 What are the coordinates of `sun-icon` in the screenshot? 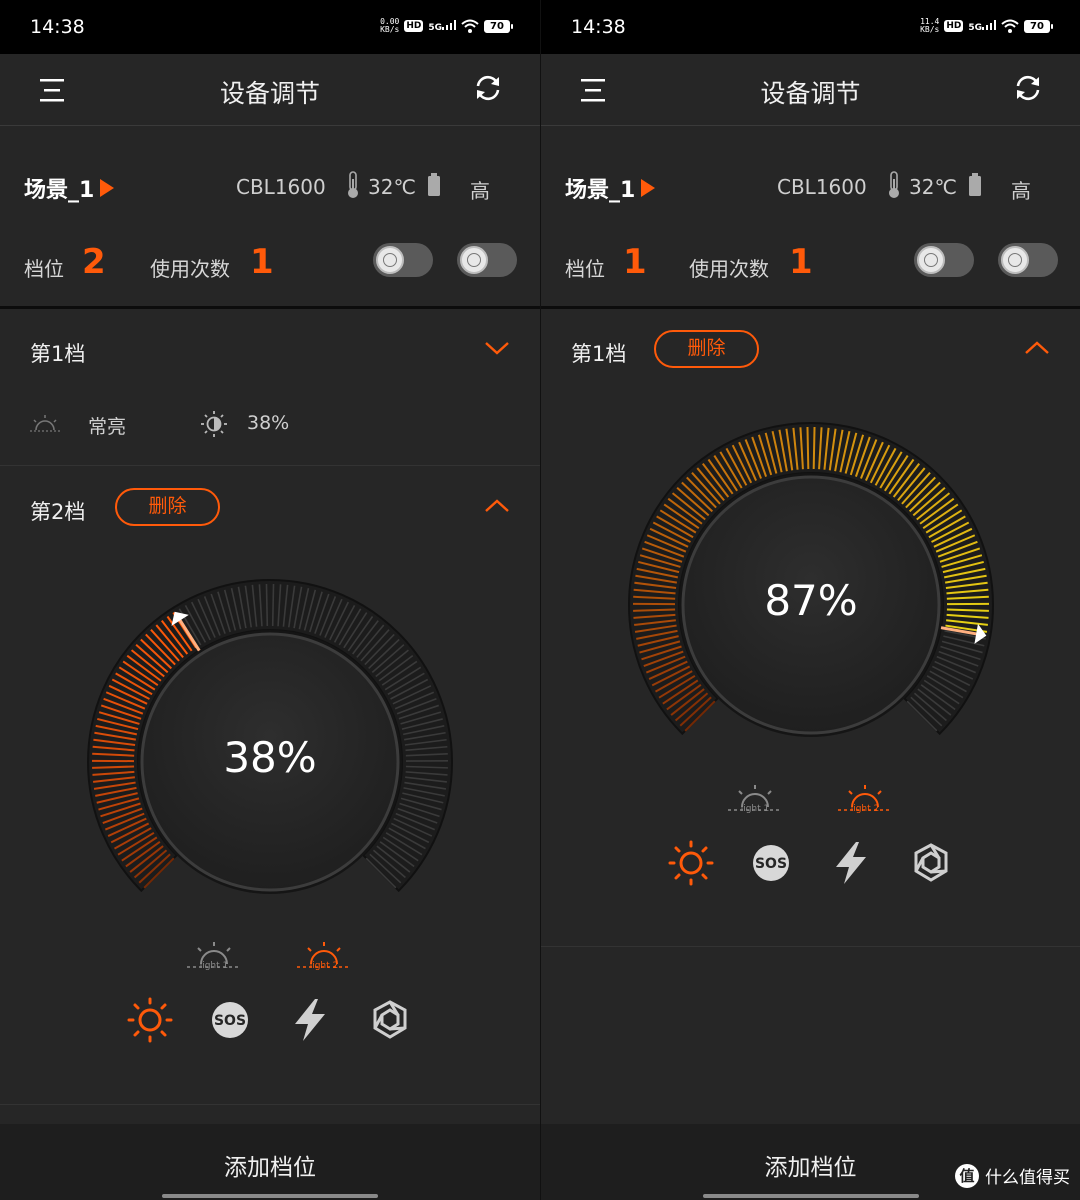 It's located at (691, 863).